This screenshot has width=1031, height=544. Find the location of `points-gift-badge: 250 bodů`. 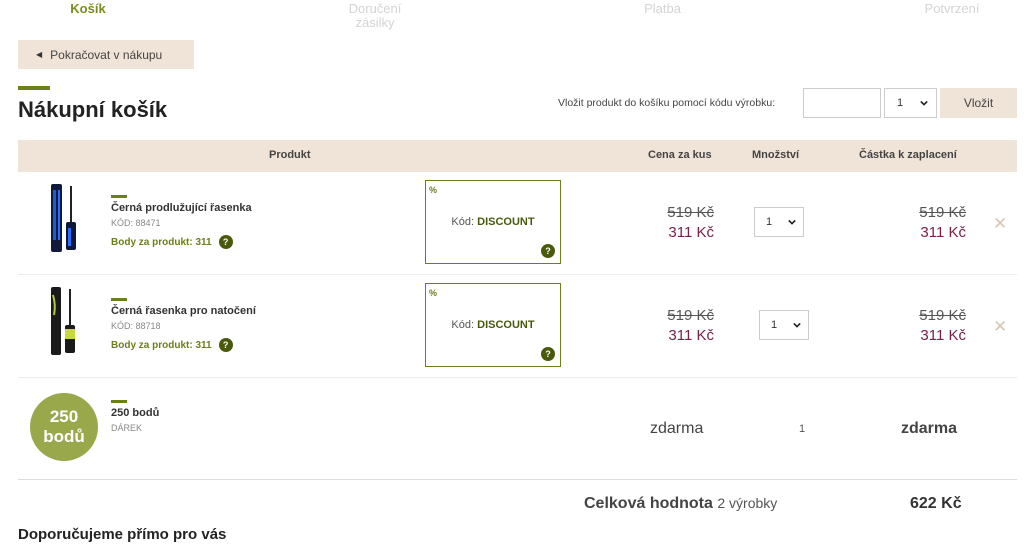

points-gift-badge: 250 bodů is located at coordinates (64, 427).